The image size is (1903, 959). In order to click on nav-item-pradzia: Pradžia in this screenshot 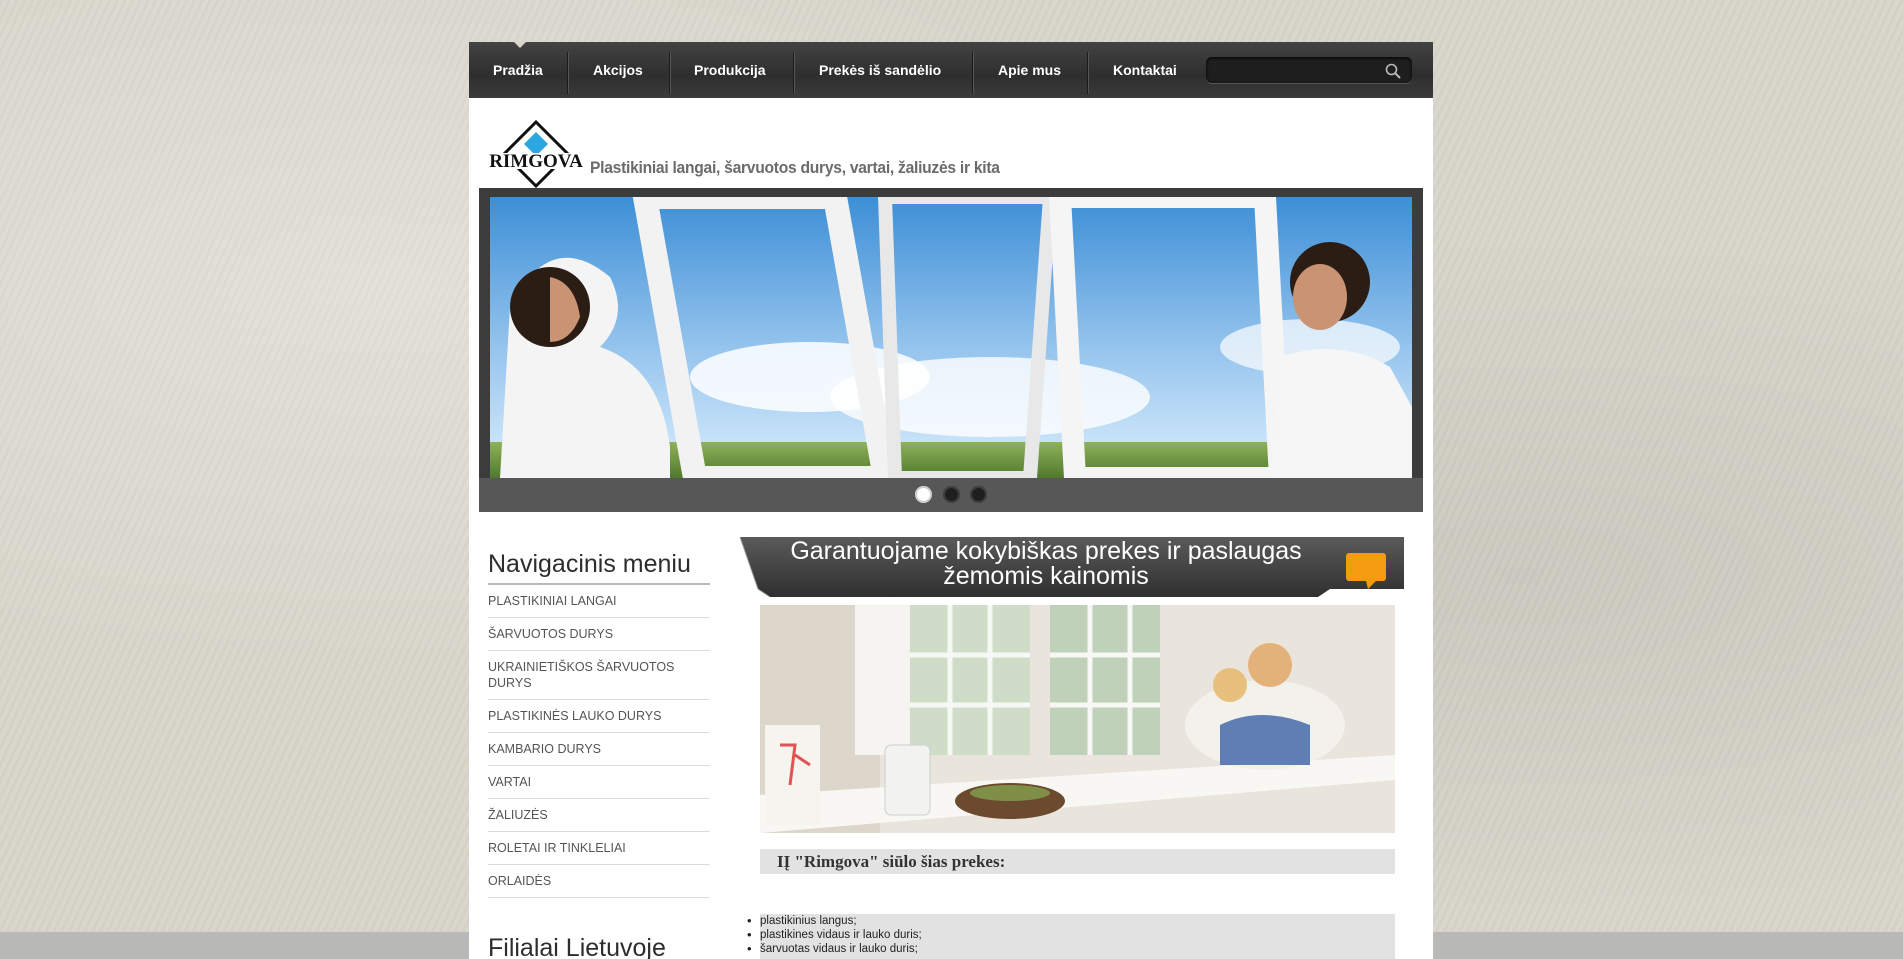, I will do `click(518, 70)`.